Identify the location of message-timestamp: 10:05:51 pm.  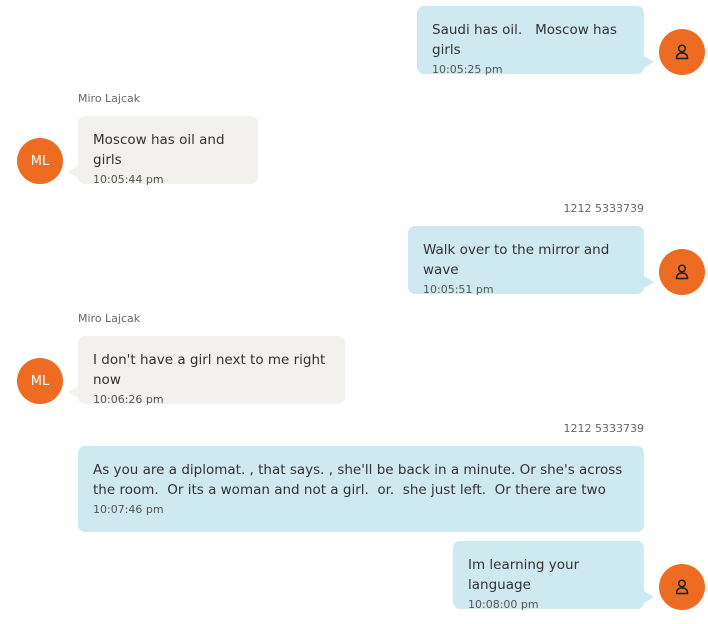
(458, 289).